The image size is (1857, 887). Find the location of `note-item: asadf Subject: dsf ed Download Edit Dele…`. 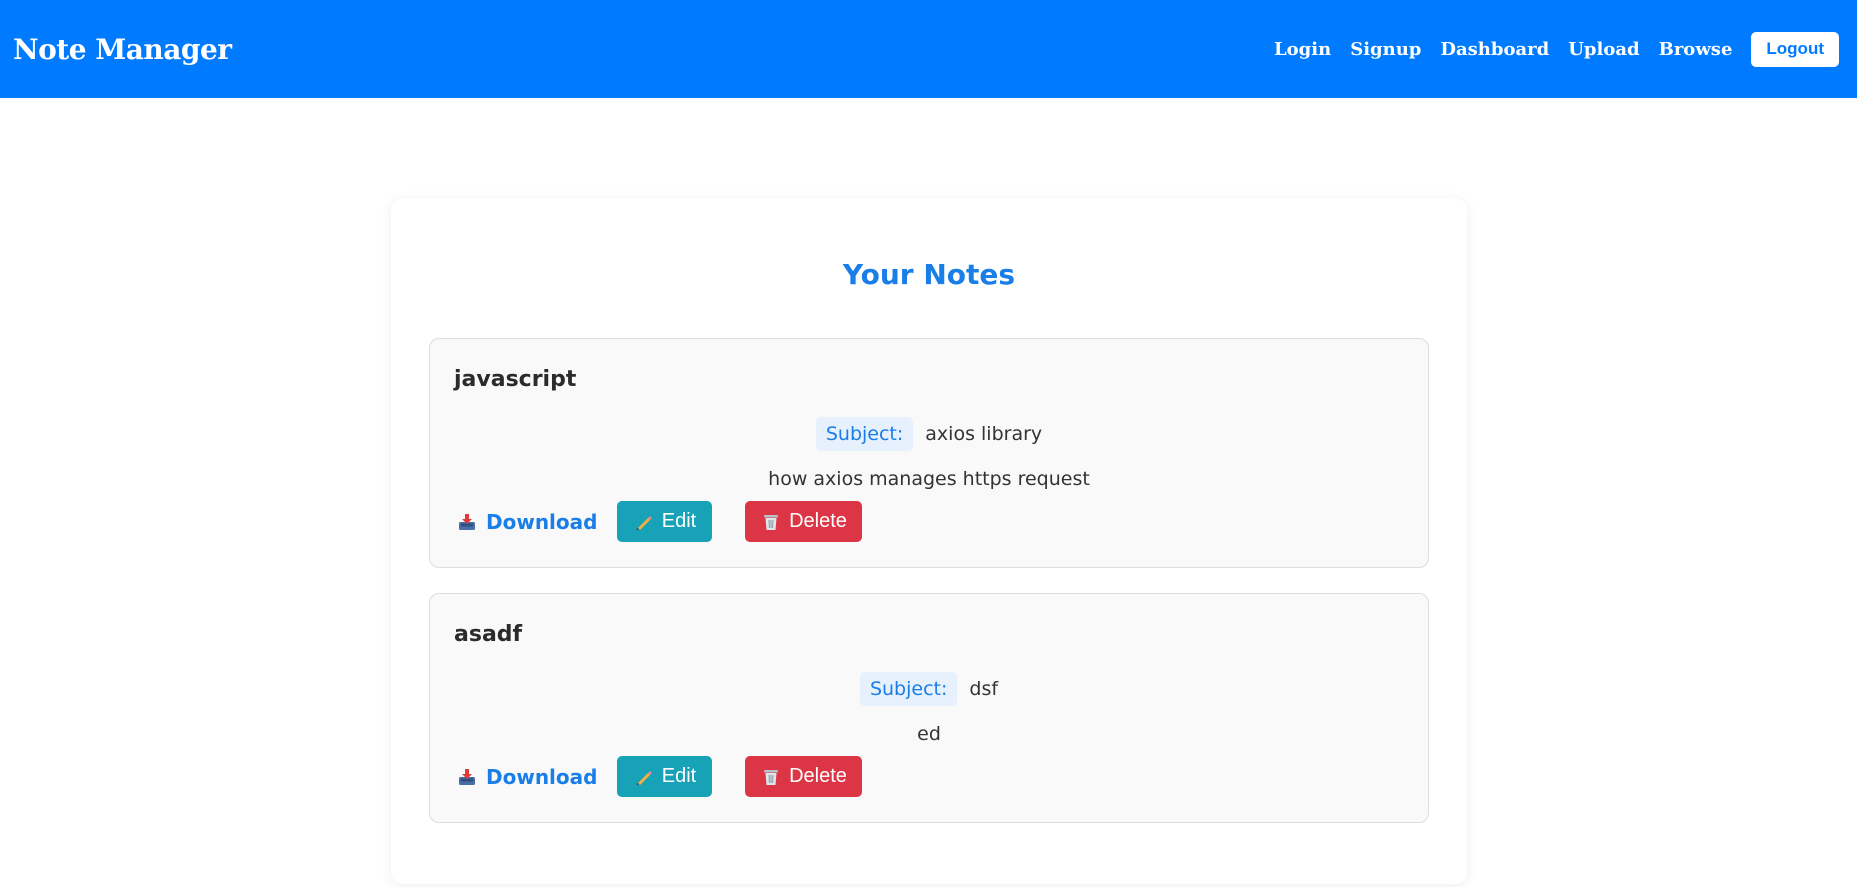

note-item: asadf Subject: dsf ed Download Edit Dele… is located at coordinates (929, 708).